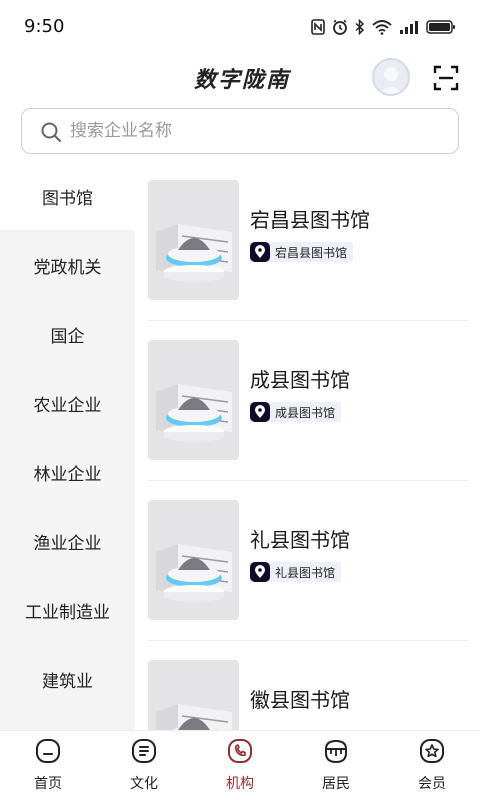 This screenshot has width=480, height=800. What do you see at coordinates (336, 784) in the screenshot?
I see `nav-label: 居民` at bounding box center [336, 784].